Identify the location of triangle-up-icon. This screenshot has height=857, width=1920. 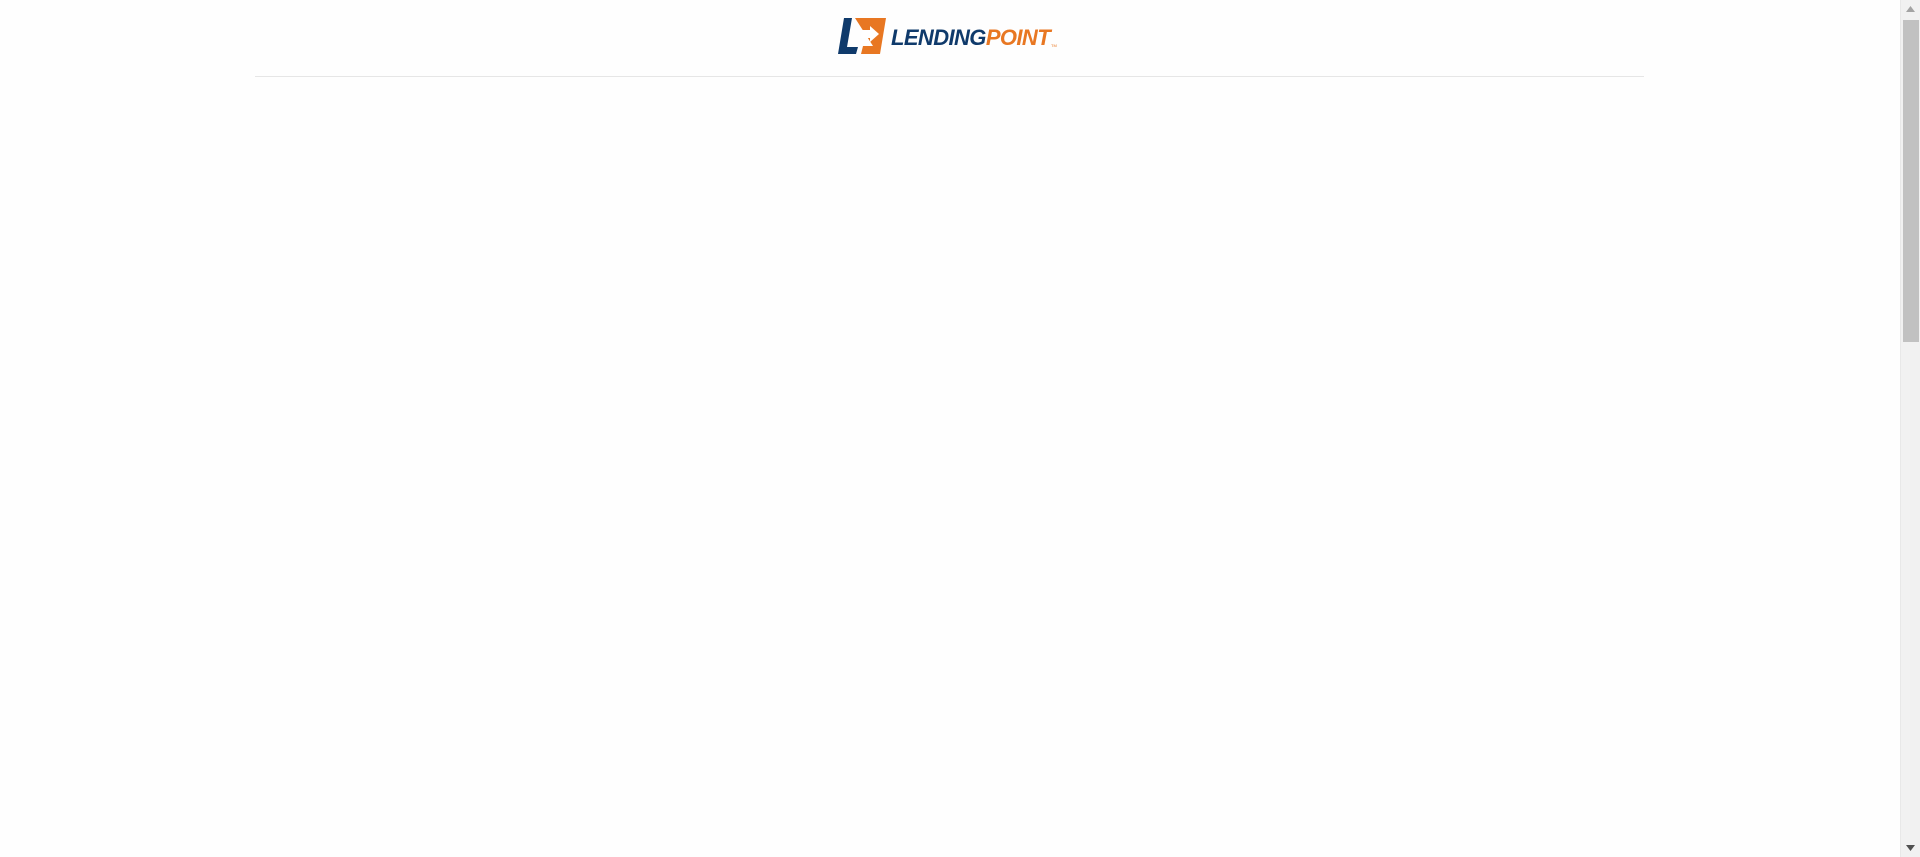
(1910, 9).